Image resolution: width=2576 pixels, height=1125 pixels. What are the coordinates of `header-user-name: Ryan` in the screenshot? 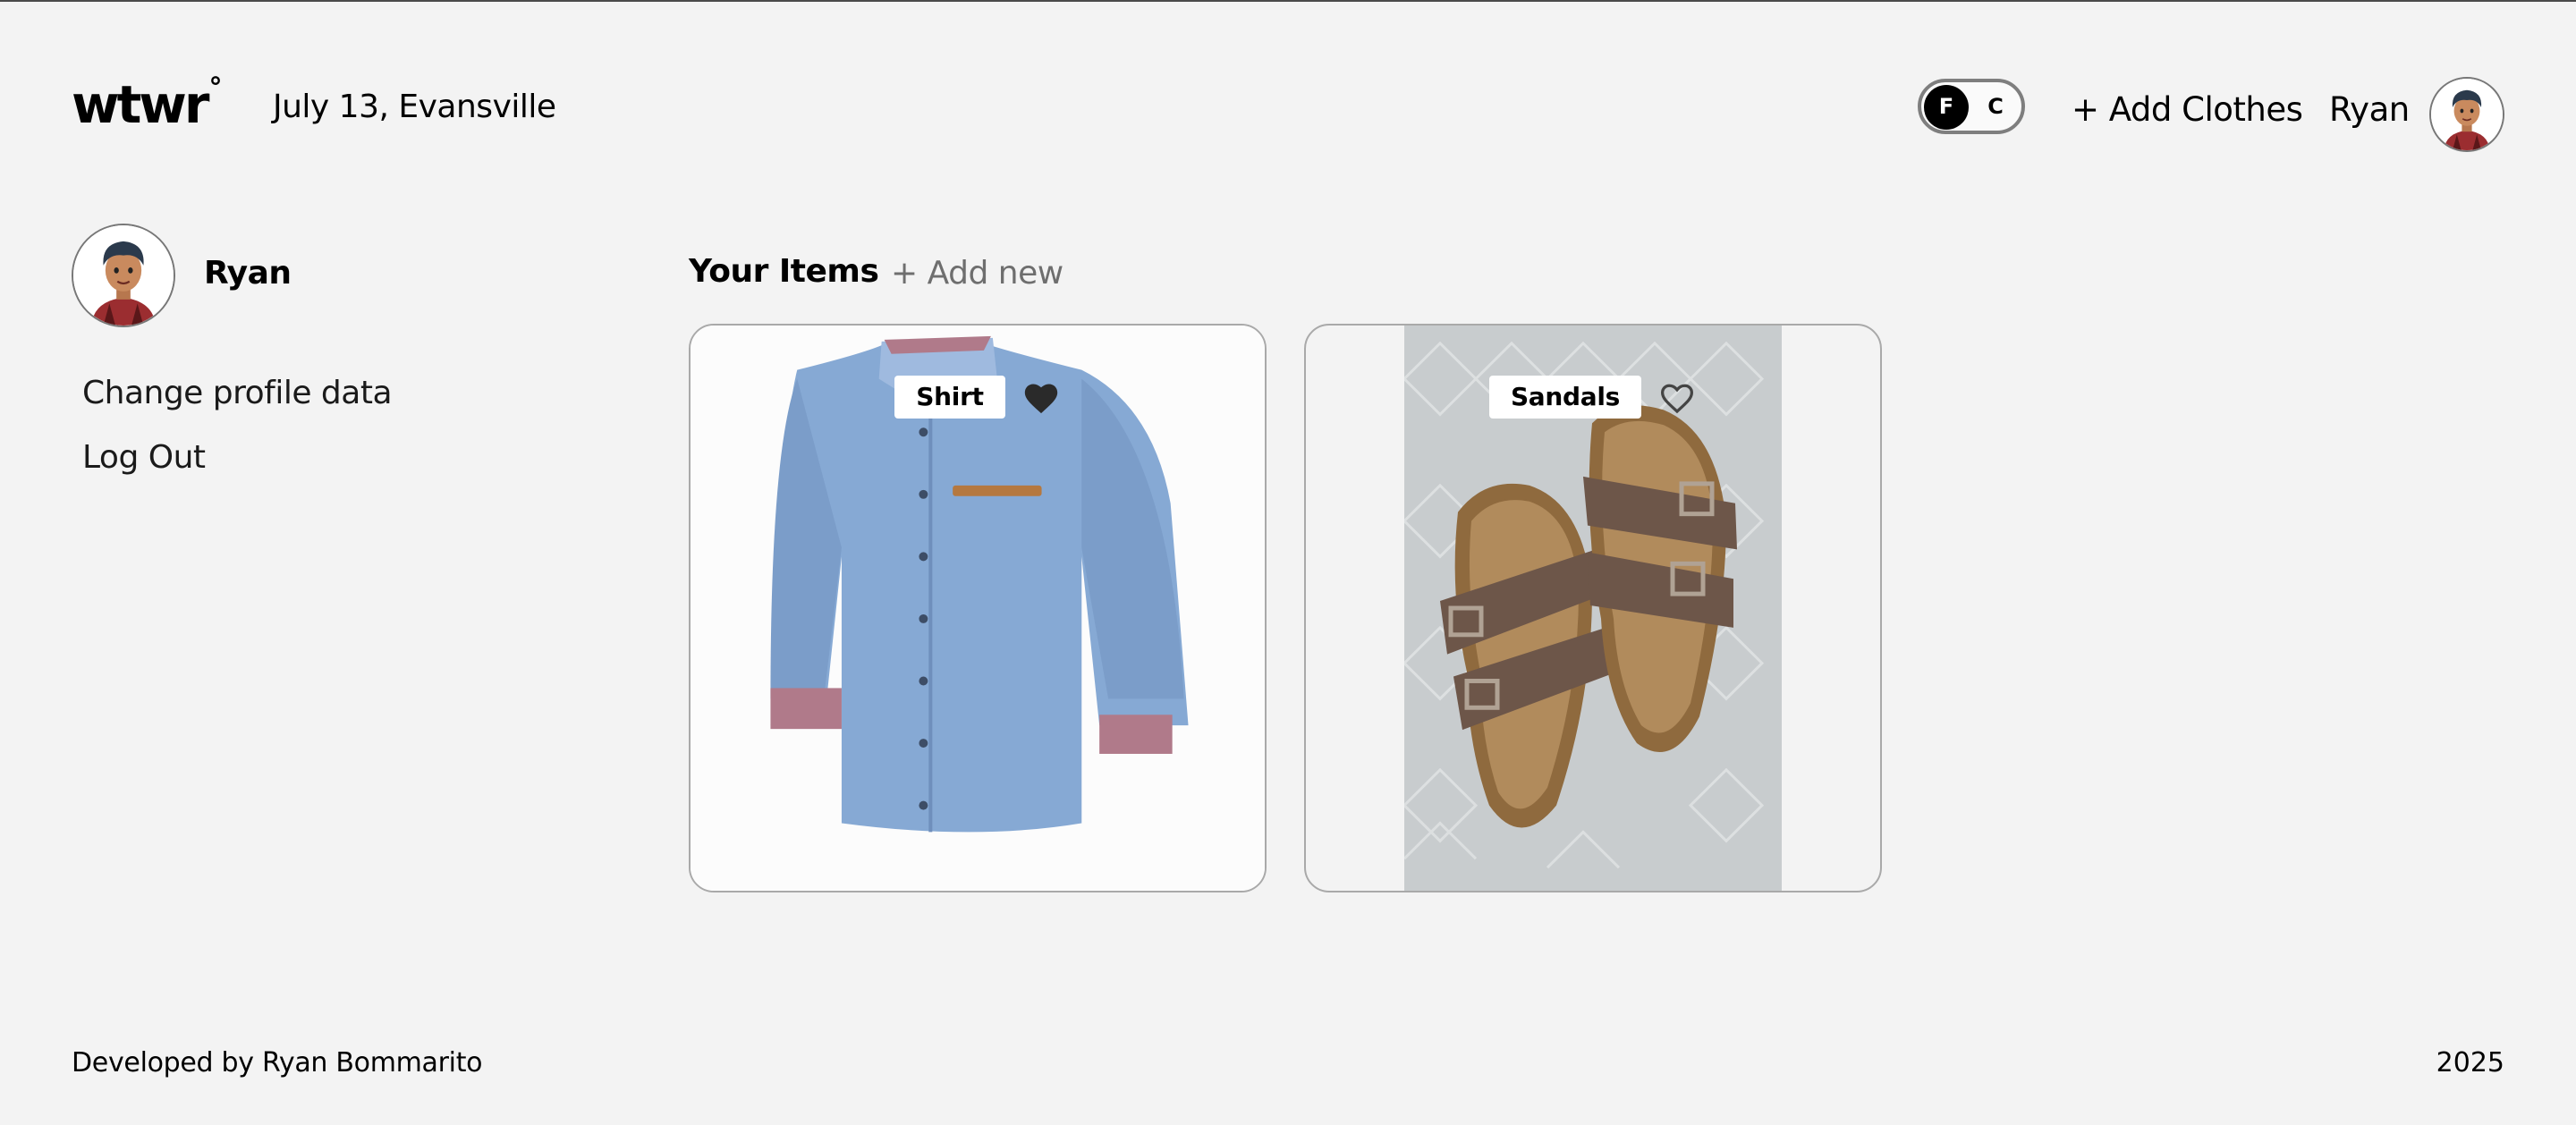 It's located at (2369, 110).